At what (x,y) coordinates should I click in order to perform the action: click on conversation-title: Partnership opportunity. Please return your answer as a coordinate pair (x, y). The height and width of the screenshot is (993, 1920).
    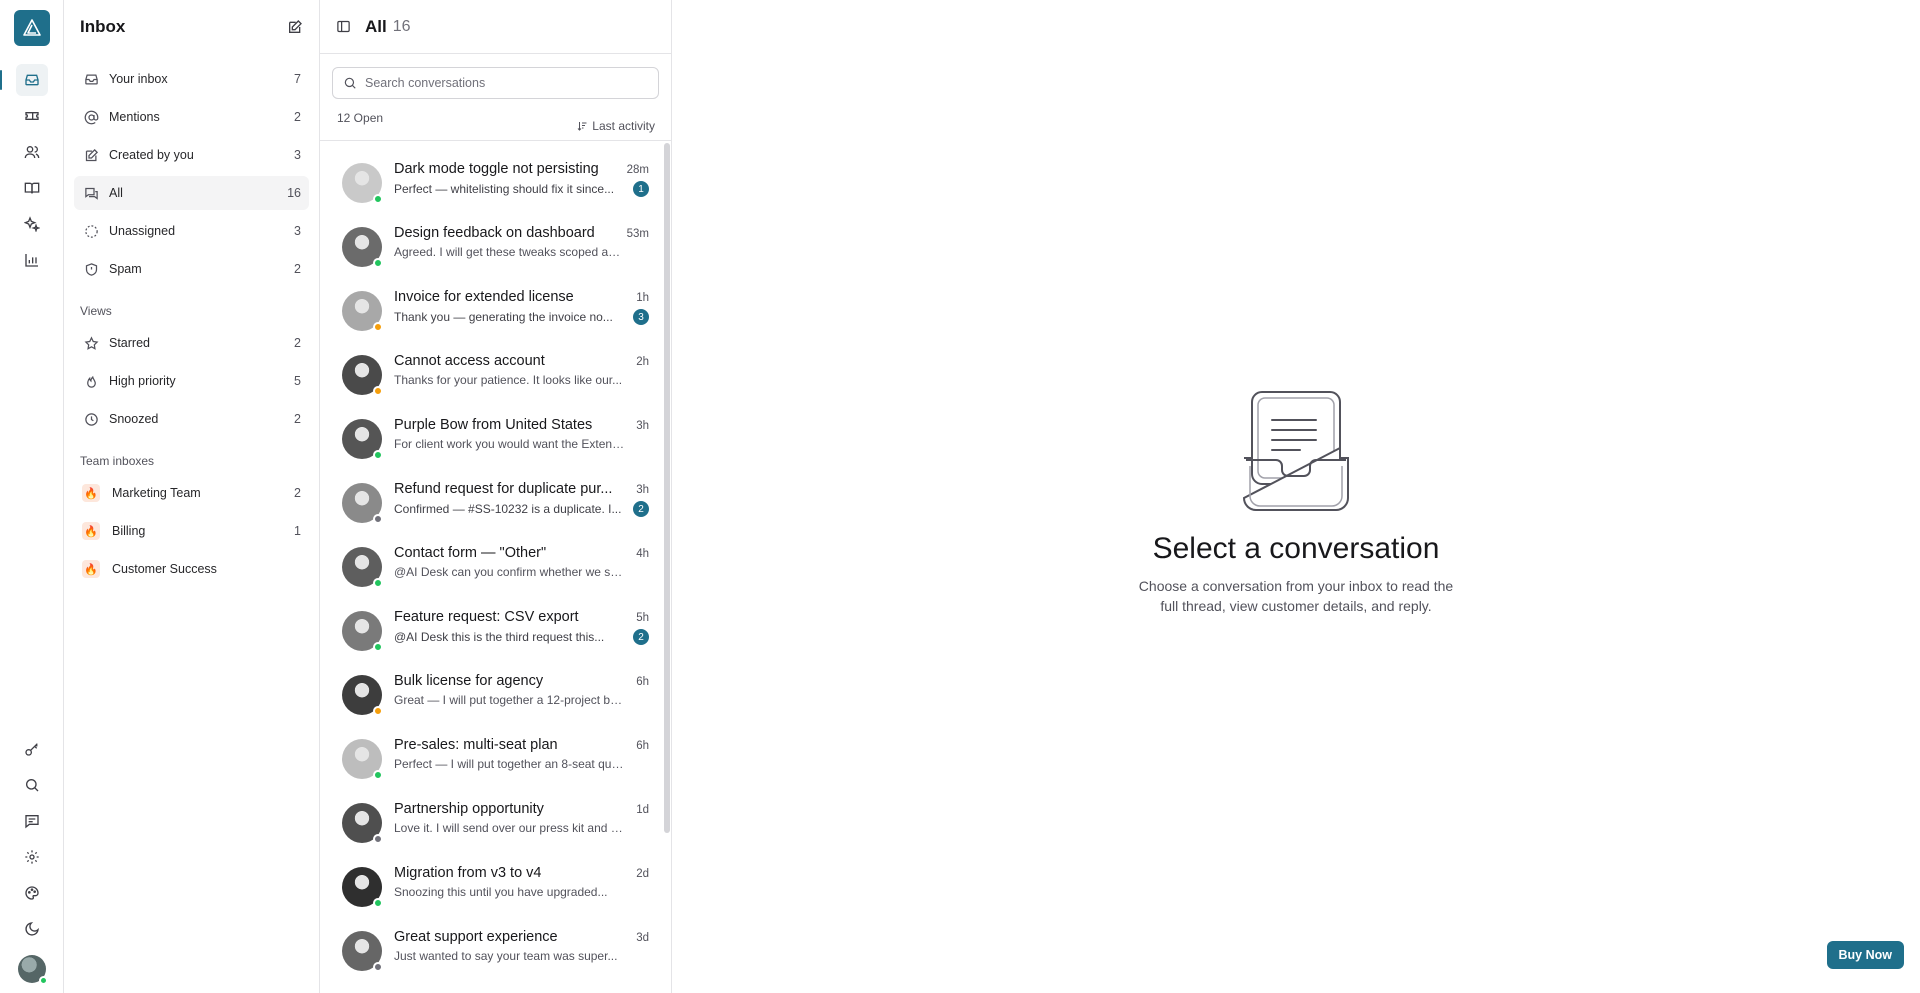
    Looking at the image, I should click on (469, 809).